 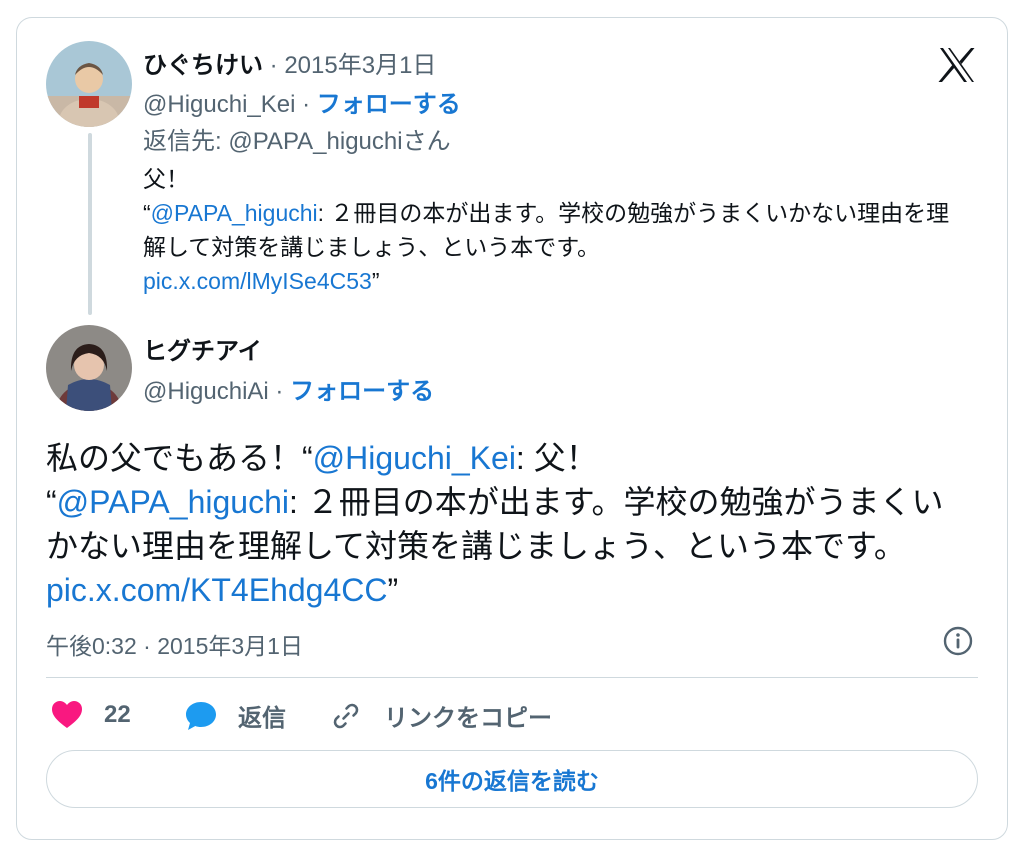 I want to click on copy-link-action: リンクをコピー, so click(x=441, y=715).